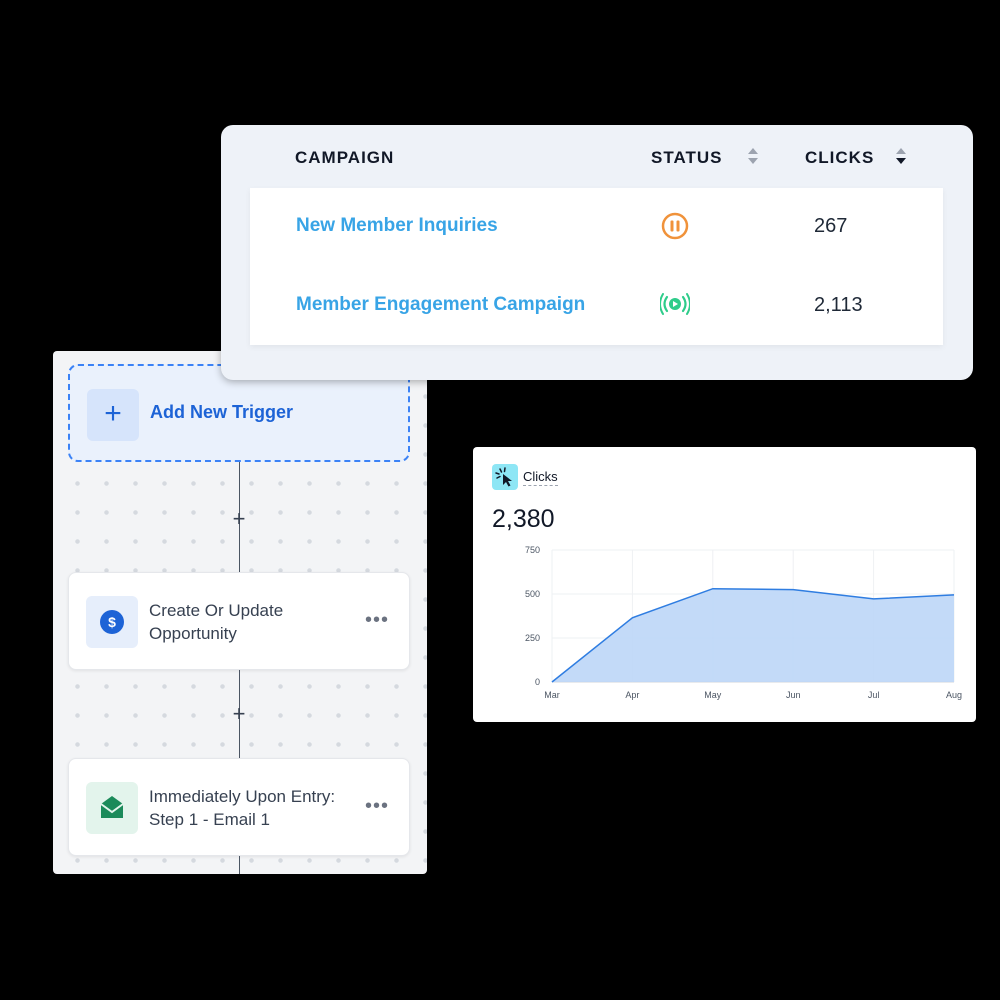 Image resolution: width=1000 pixels, height=1000 pixels. What do you see at coordinates (222, 412) in the screenshot?
I see `add-trigger-label: Add New Trigger` at bounding box center [222, 412].